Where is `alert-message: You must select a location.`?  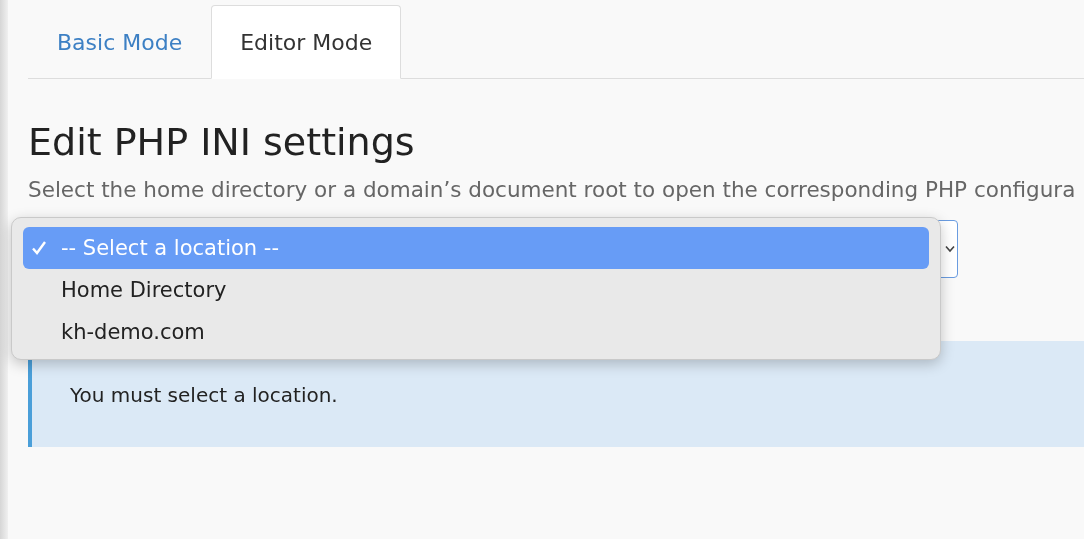 alert-message: You must select a location. is located at coordinates (204, 395).